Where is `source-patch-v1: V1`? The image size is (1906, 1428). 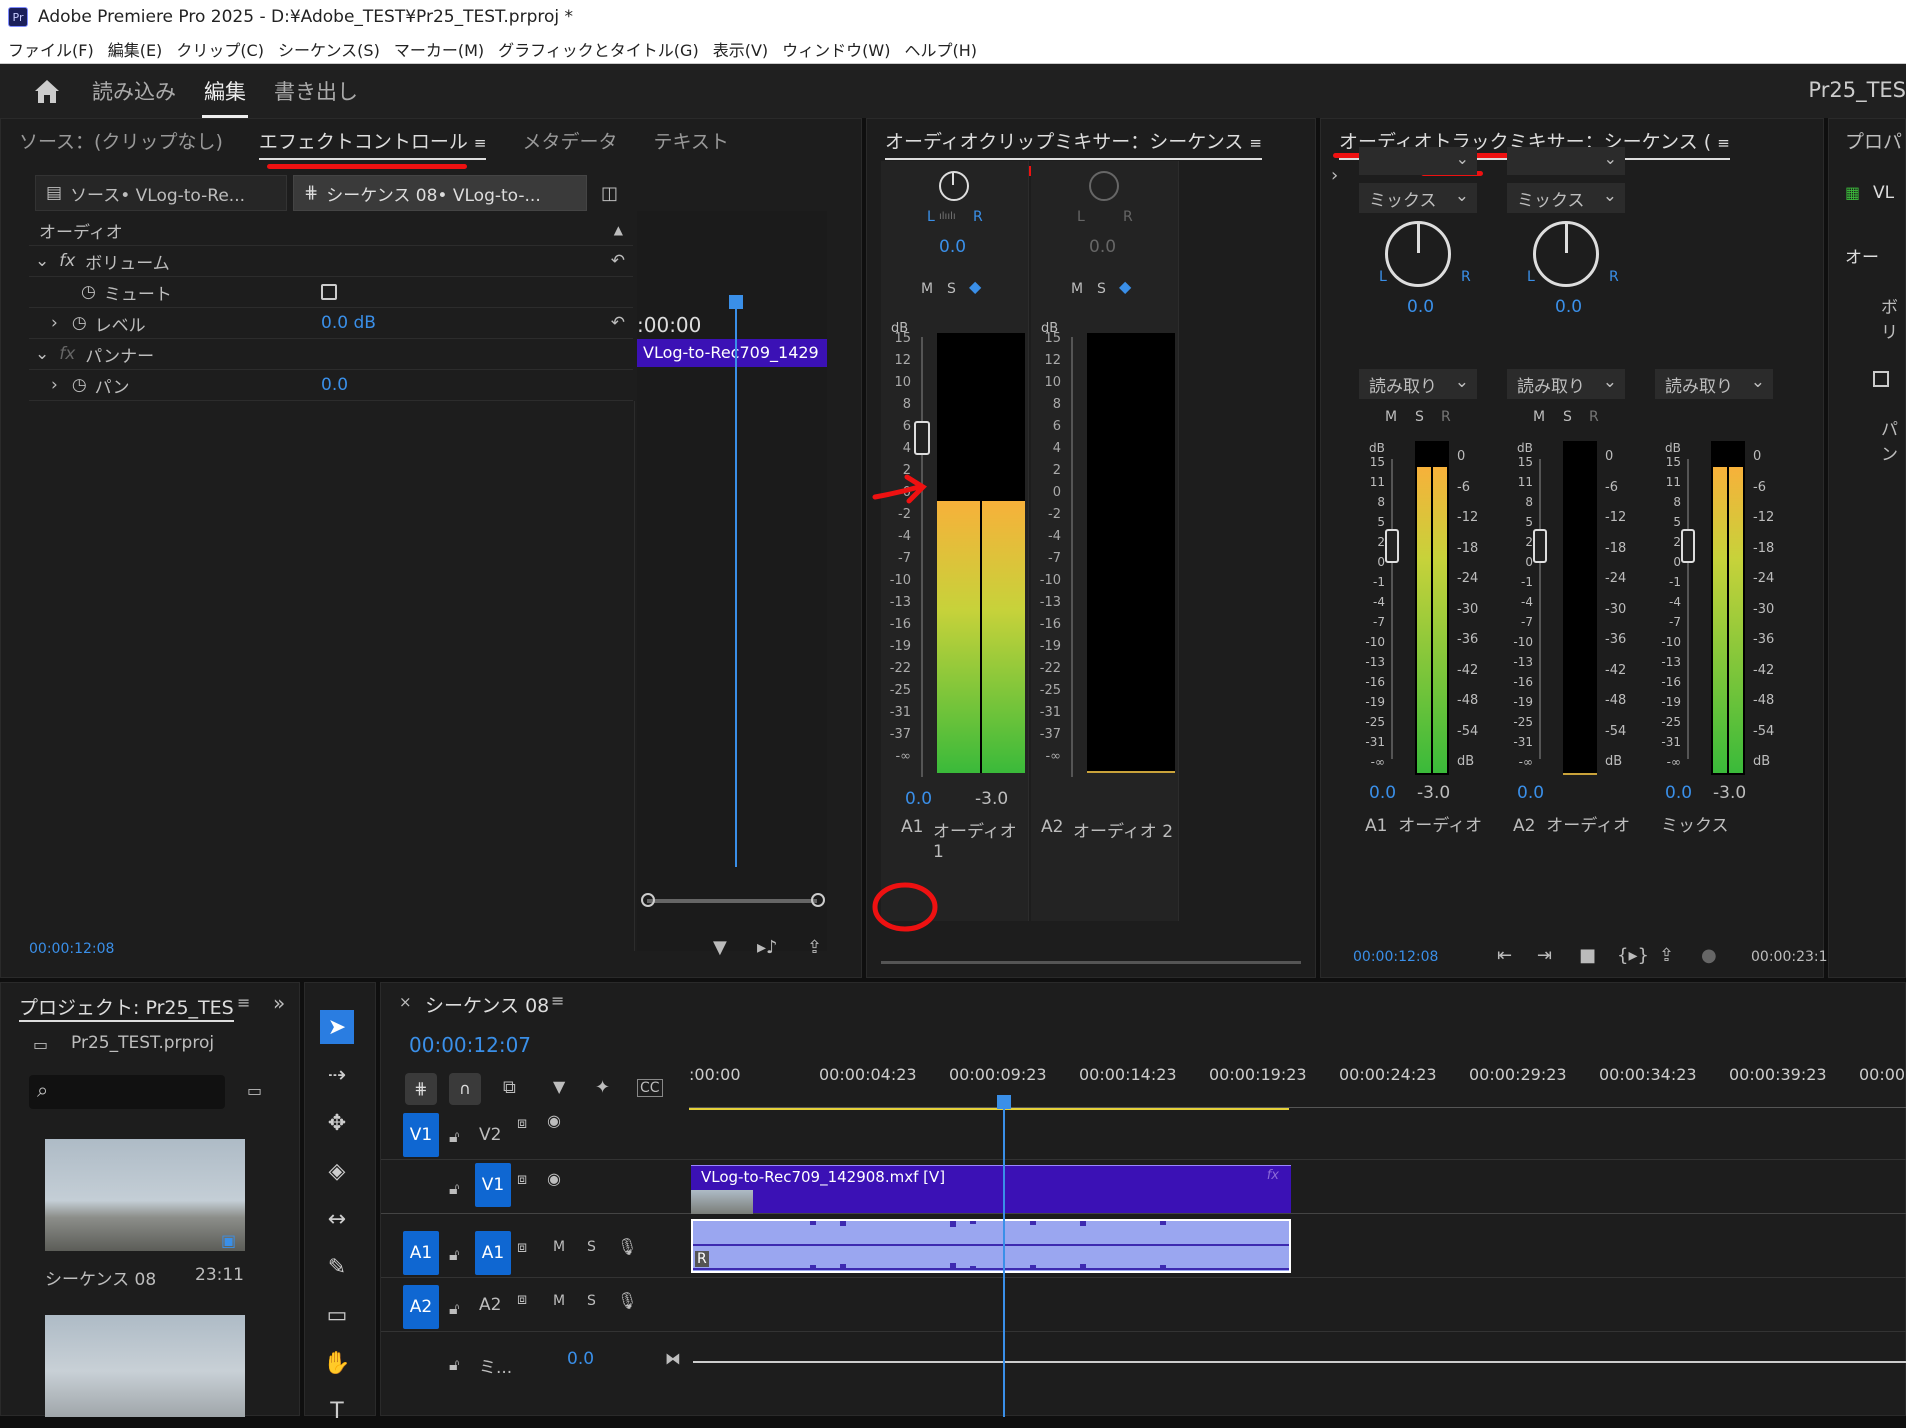 source-patch-v1: V1 is located at coordinates (421, 1135).